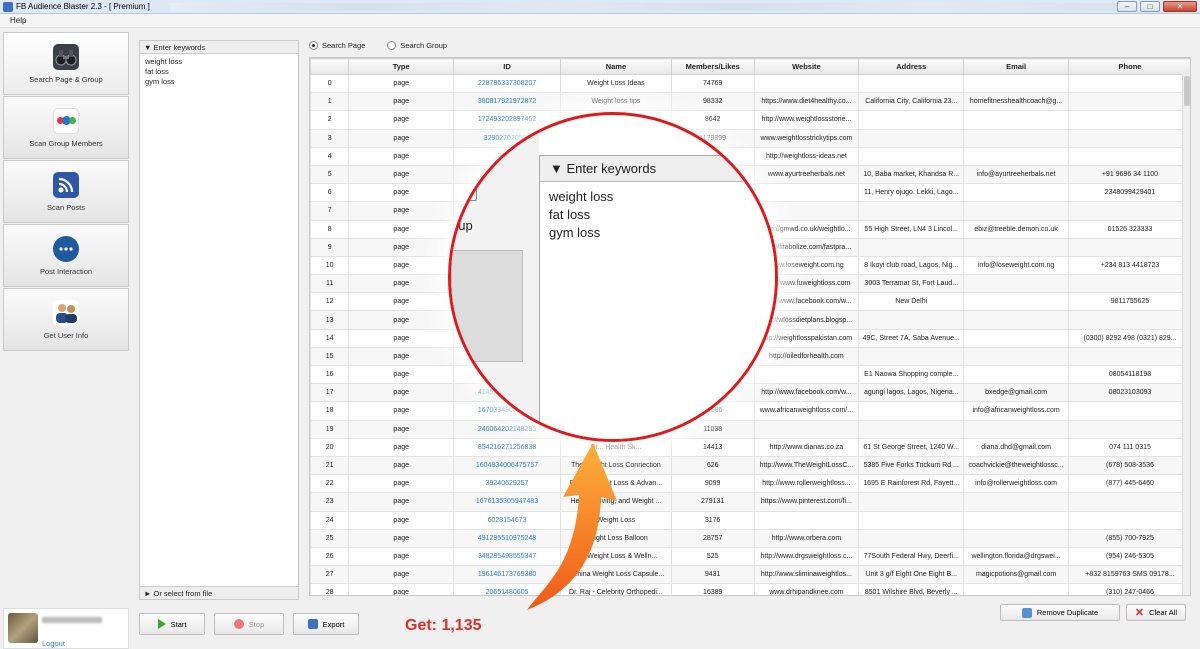  I want to click on select-from-file-toggle: ► Or select from file, so click(219, 592).